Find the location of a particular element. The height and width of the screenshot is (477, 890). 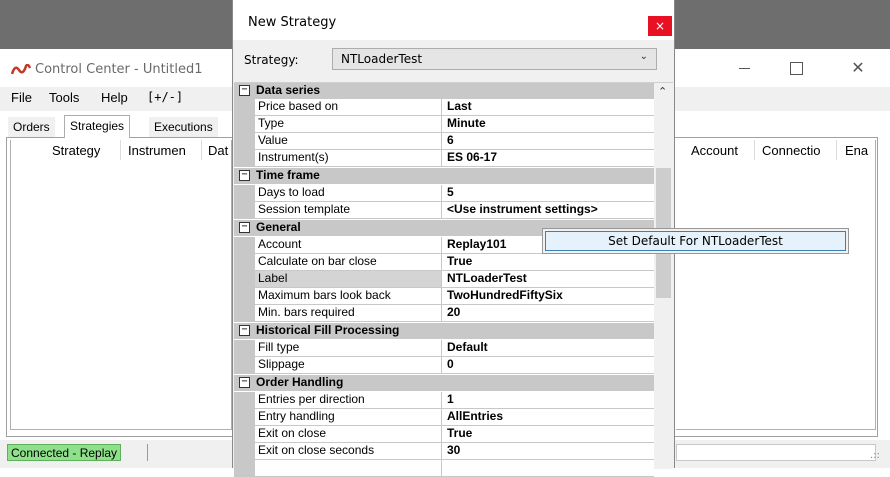

tab-orders: Orders is located at coordinates (31, 127).